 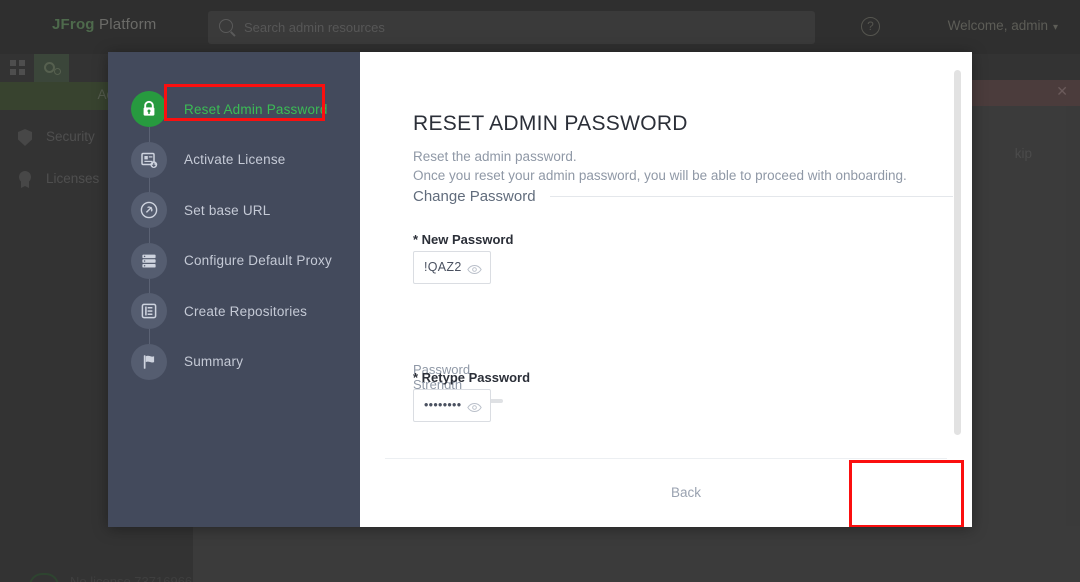 I want to click on wizard-step-summary: Summary, so click(x=234, y=362).